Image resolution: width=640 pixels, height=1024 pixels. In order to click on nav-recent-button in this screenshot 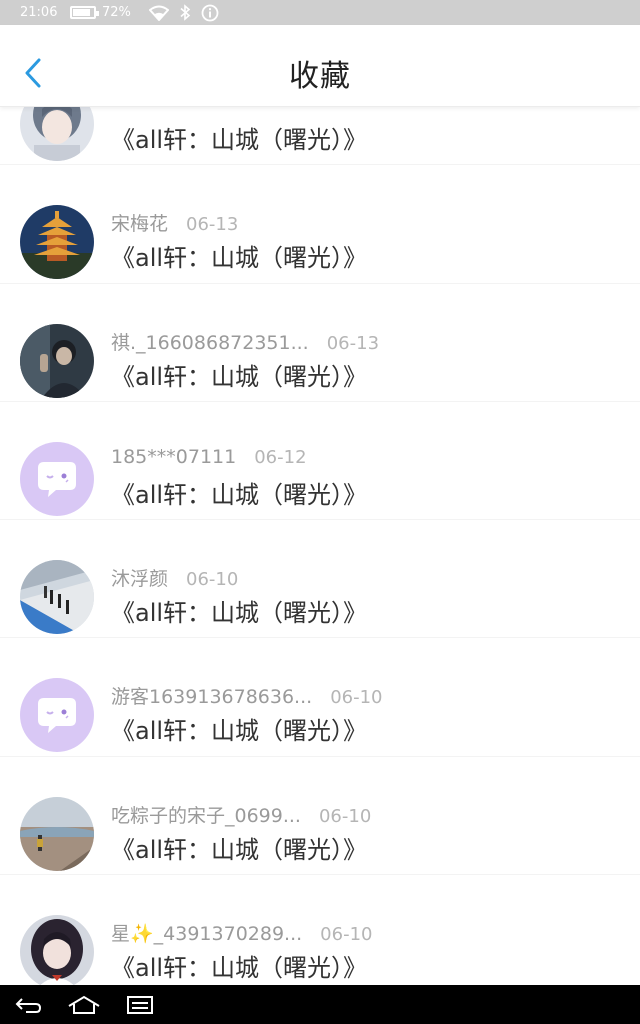, I will do `click(140, 1004)`.